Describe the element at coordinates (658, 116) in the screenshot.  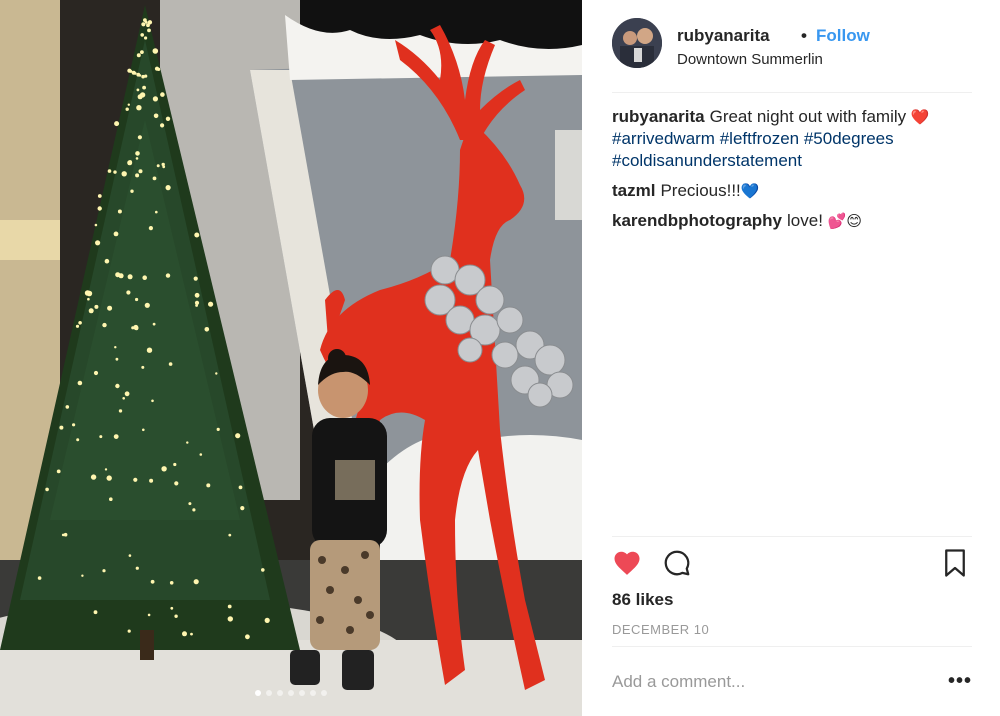
I see `comment-username: rubyanarita` at that location.